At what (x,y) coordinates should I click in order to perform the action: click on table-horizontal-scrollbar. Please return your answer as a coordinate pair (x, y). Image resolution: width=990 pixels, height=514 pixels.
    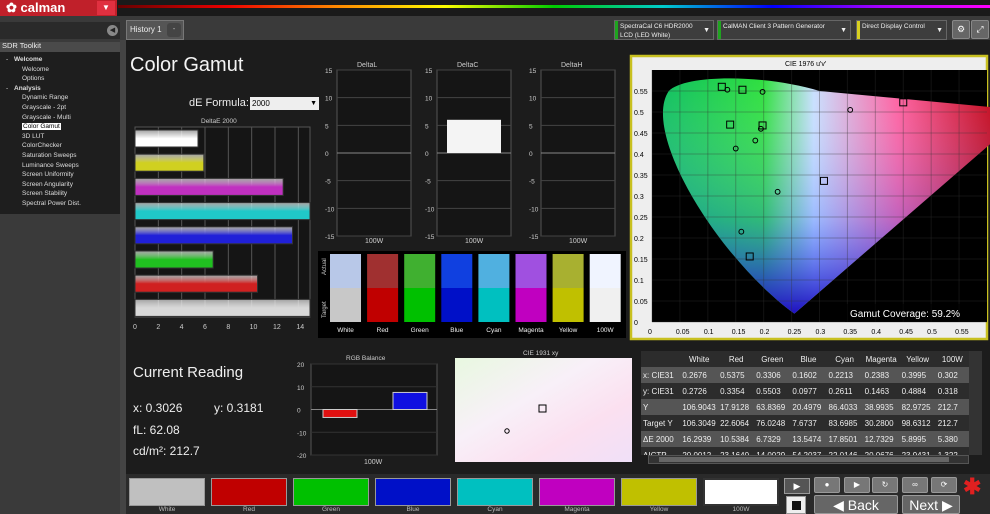
    Looking at the image, I should click on (808, 459).